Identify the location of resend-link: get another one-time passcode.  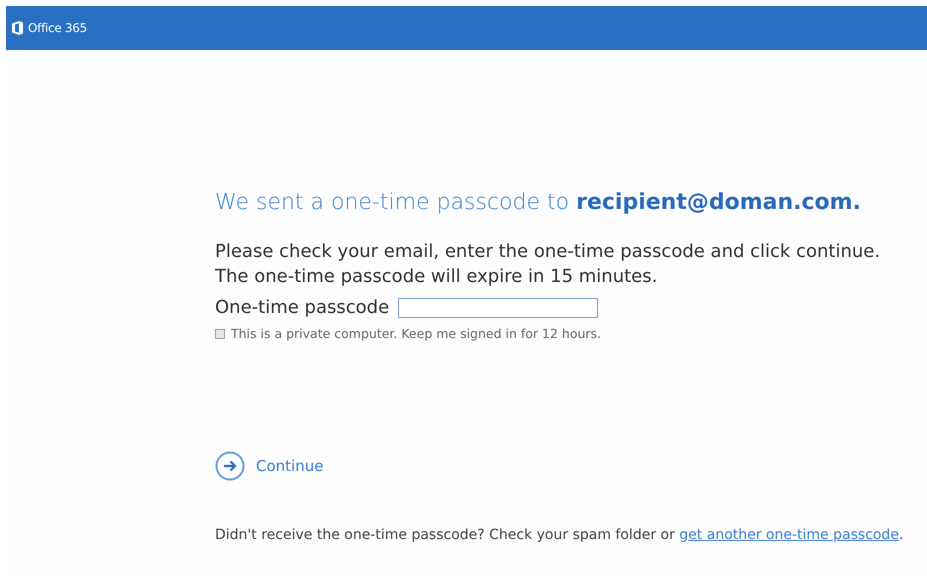
(789, 535).